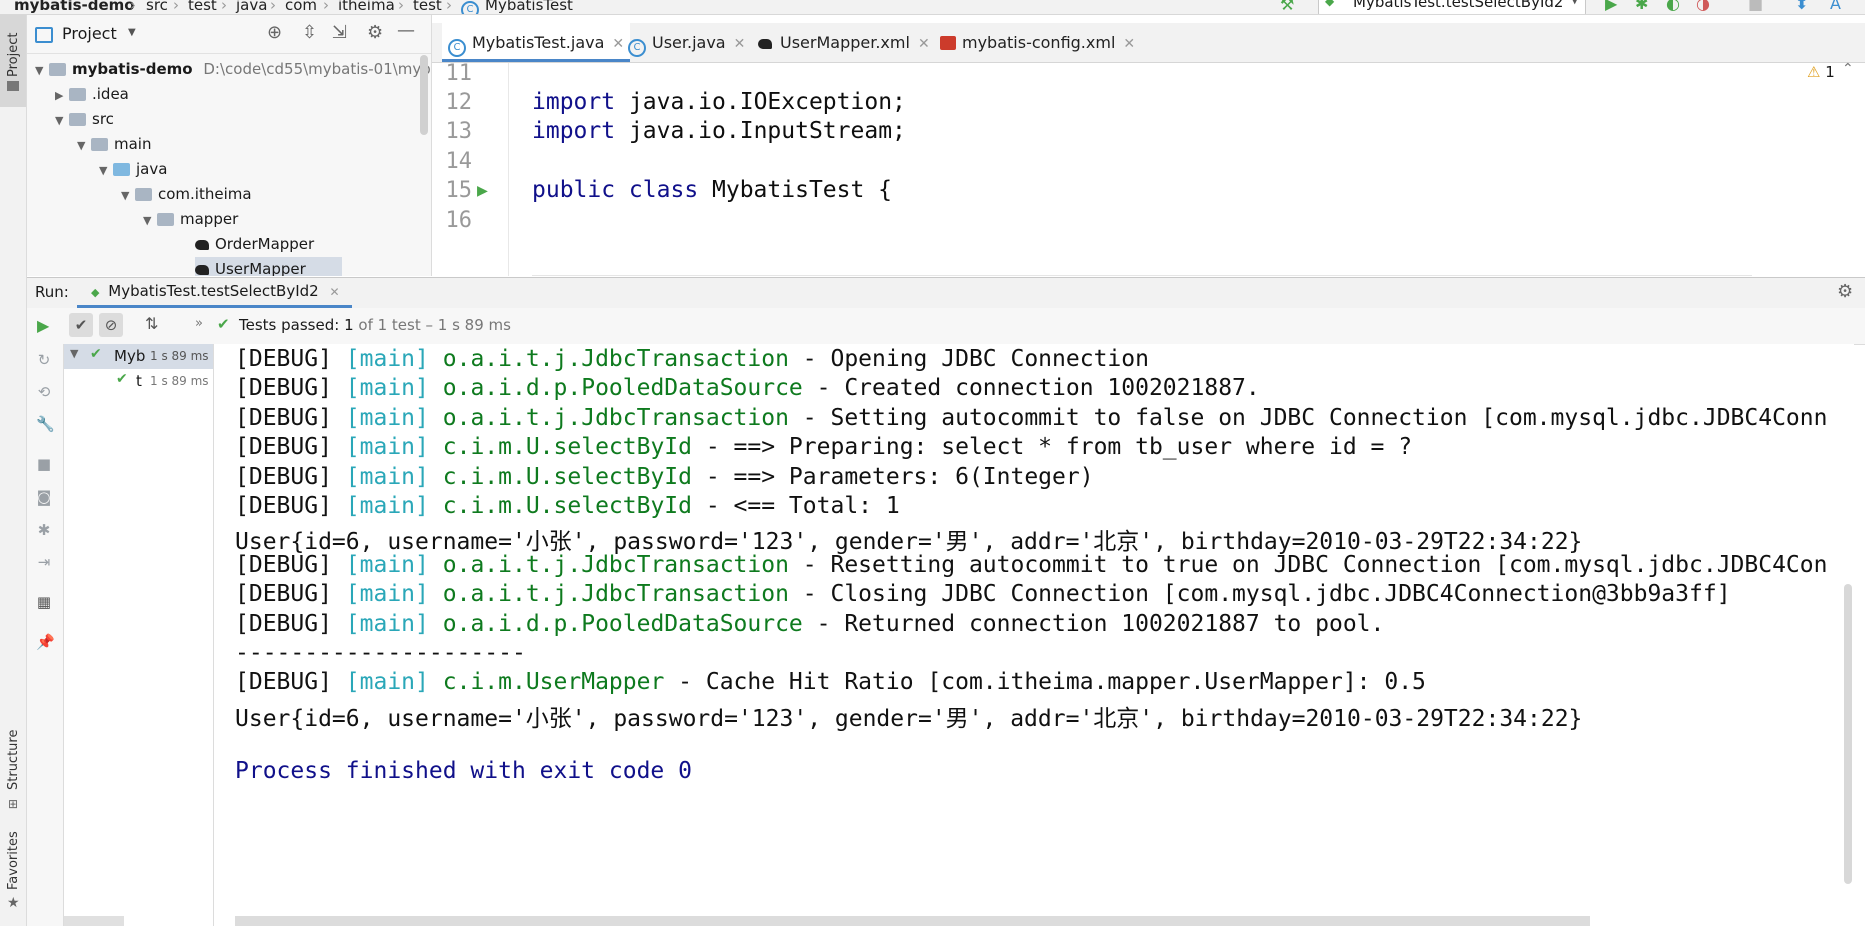 Image resolution: width=1865 pixels, height=926 pixels. Describe the element at coordinates (199, 323) in the screenshot. I see `more-icon: »` at that location.